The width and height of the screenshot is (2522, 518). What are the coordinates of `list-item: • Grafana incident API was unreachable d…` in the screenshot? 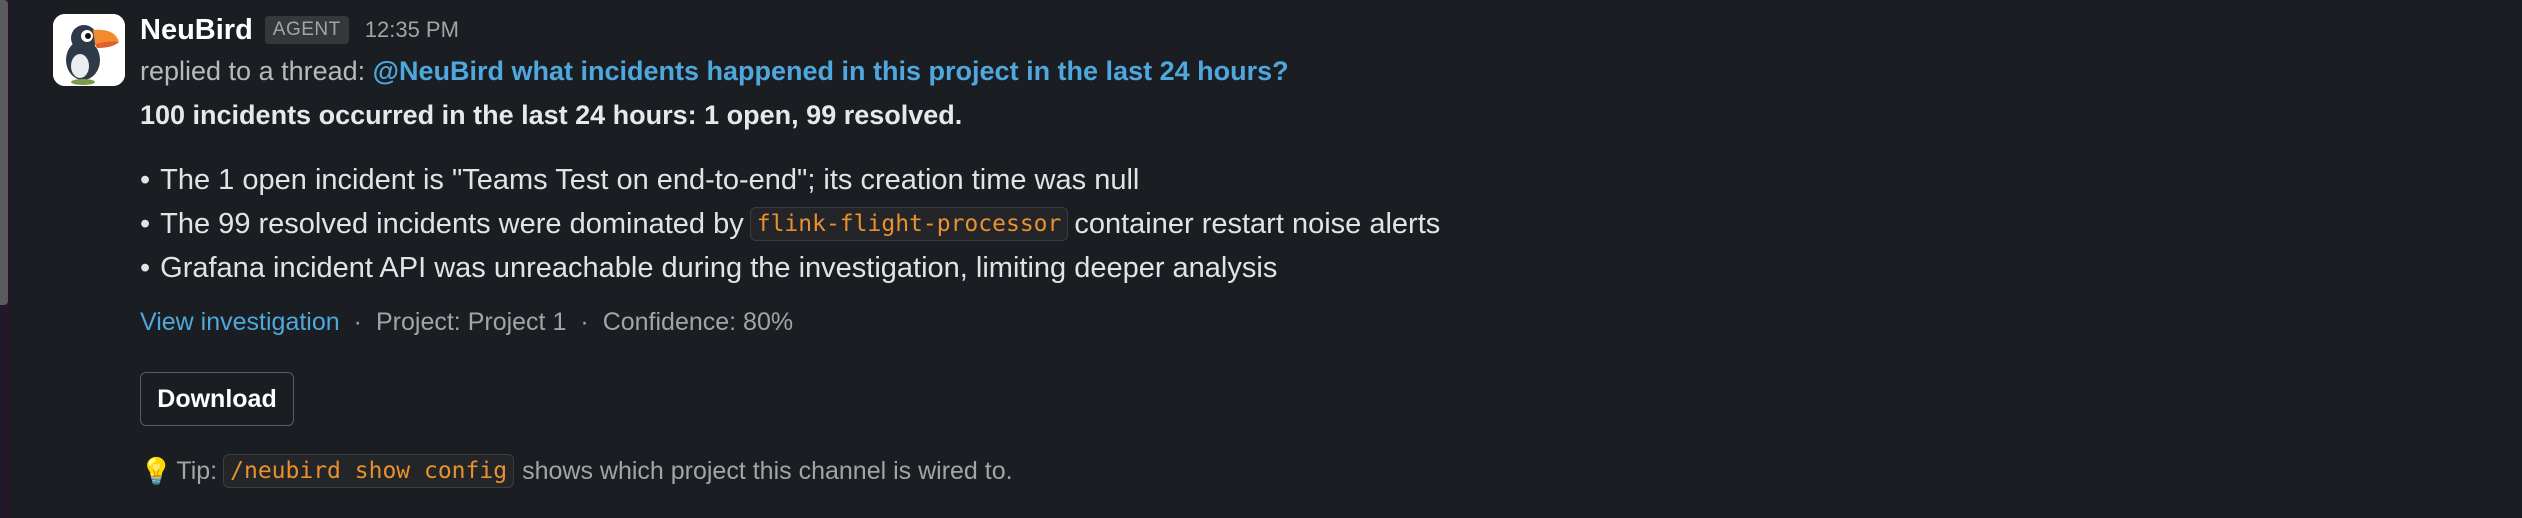 It's located at (790, 268).